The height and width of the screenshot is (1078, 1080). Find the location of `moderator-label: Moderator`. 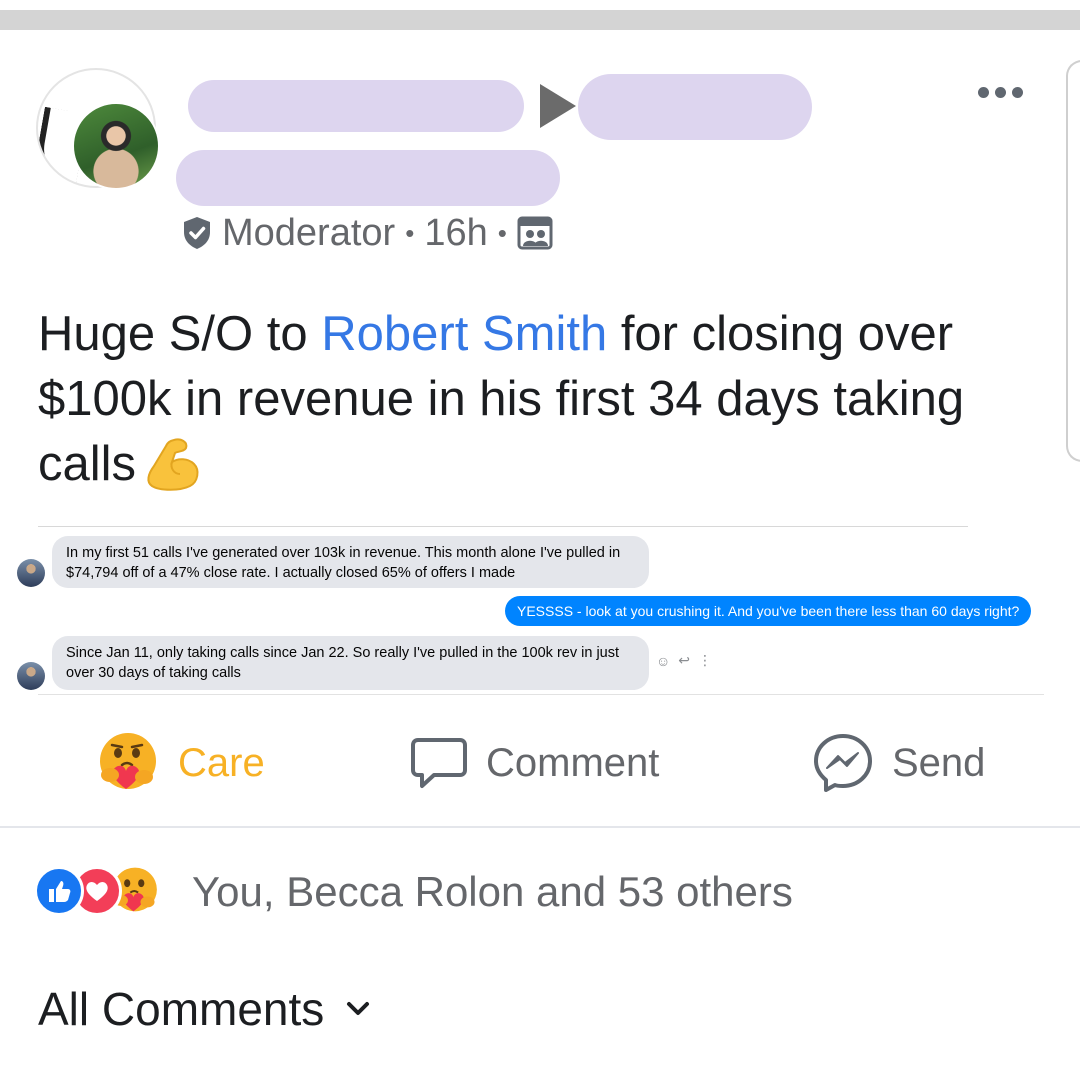

moderator-label: Moderator is located at coordinates (309, 232).